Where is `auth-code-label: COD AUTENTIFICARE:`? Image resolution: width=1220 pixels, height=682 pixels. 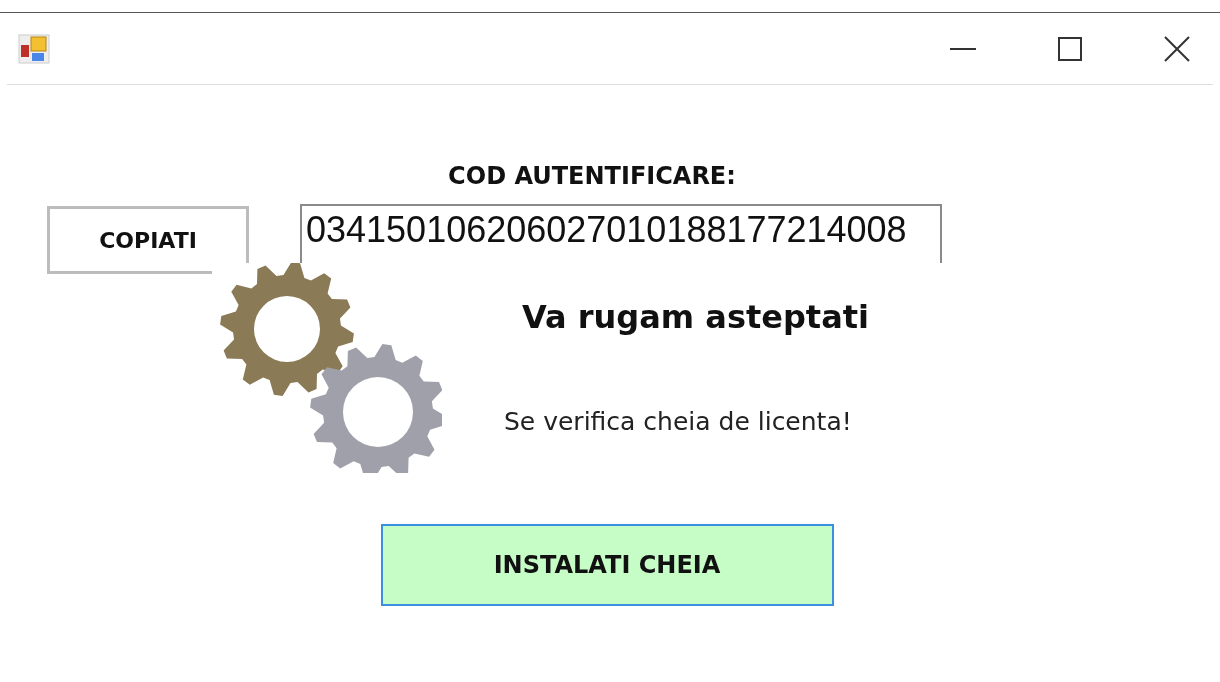
auth-code-label: COD AUTENTIFICARE: is located at coordinates (592, 176).